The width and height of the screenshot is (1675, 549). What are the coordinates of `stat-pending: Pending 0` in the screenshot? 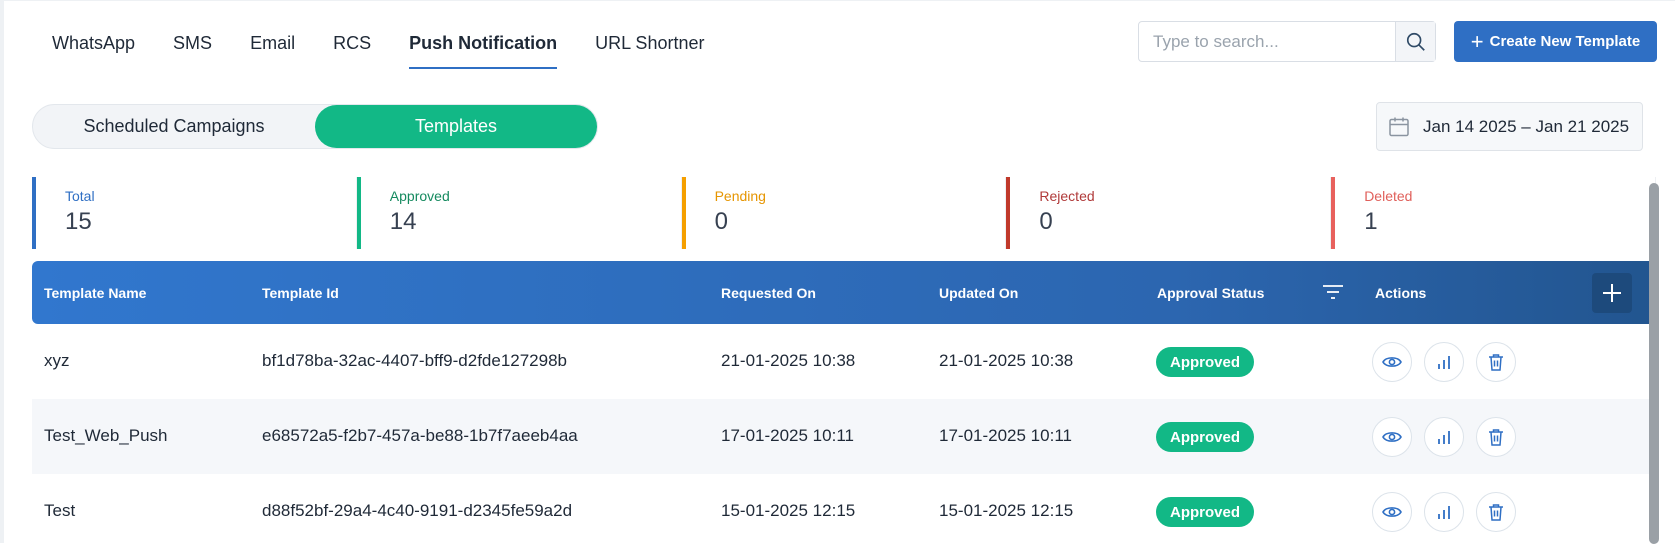 It's located at (844, 213).